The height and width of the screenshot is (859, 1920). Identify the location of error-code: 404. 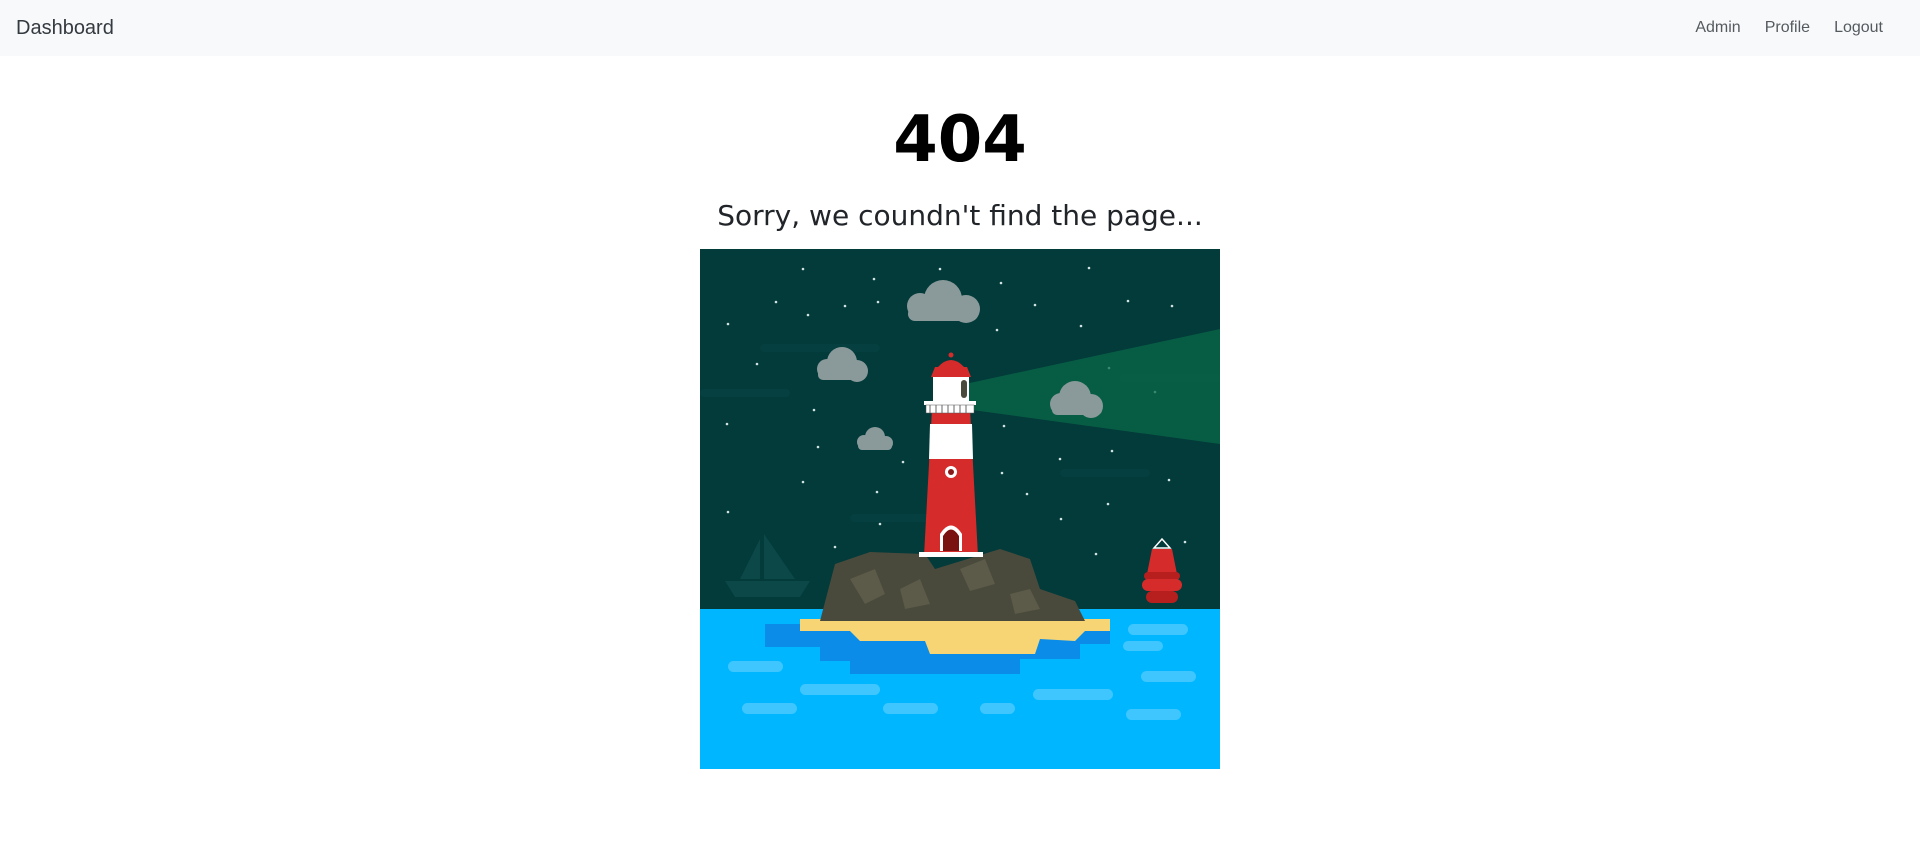
(960, 140).